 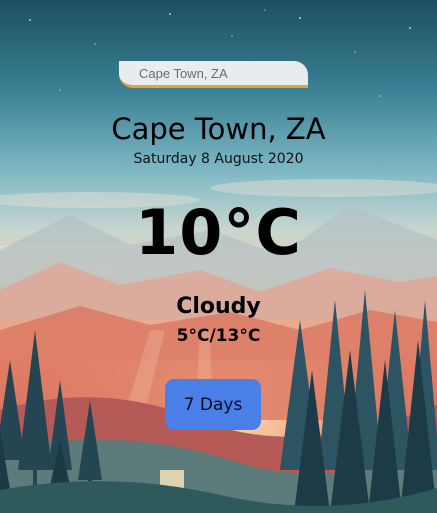 I want to click on temperature-range: 5°C/13°C, so click(x=218, y=336).